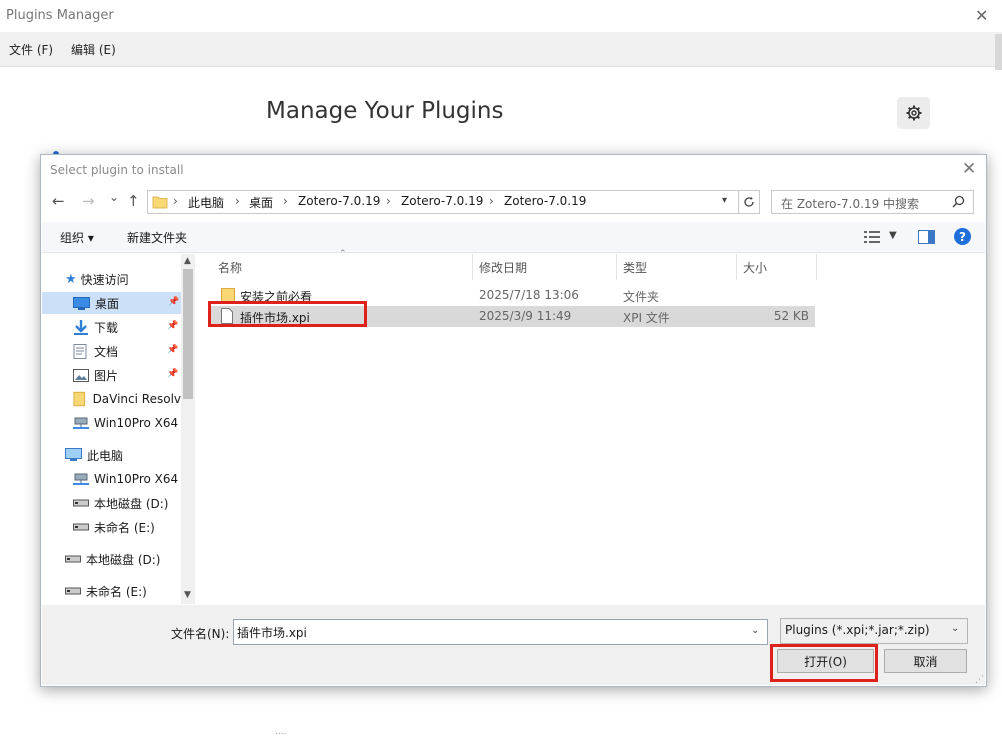 The height and width of the screenshot is (737, 1002). Describe the element at coordinates (133, 201) in the screenshot. I see `up-button: ↑` at that location.